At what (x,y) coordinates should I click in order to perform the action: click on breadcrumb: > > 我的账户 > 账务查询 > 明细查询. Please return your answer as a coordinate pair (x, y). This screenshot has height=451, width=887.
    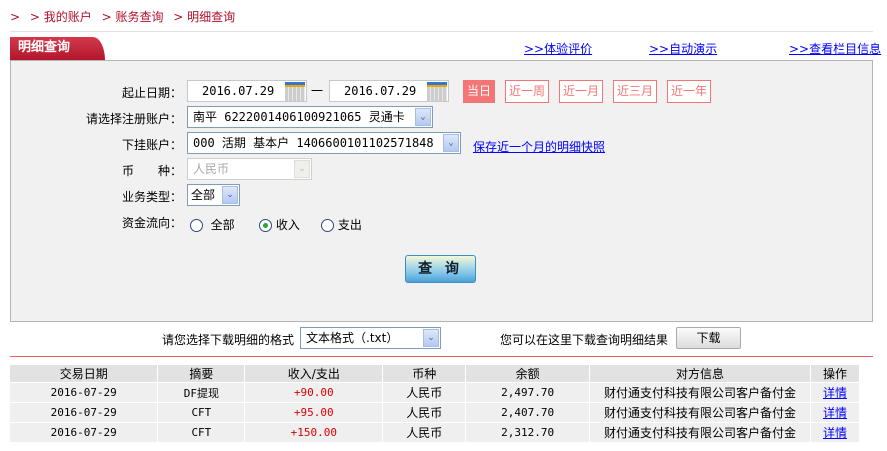
    Looking at the image, I should click on (125, 16).